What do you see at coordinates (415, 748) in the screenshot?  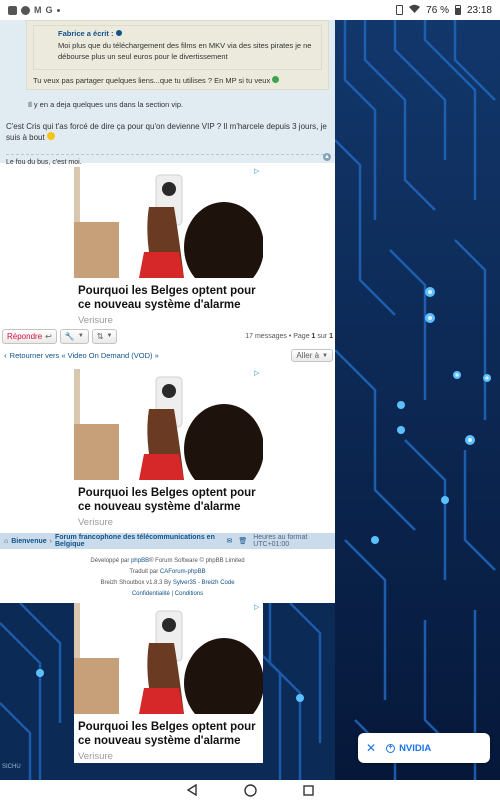 I see `nvidia-label: NVIDIA` at bounding box center [415, 748].